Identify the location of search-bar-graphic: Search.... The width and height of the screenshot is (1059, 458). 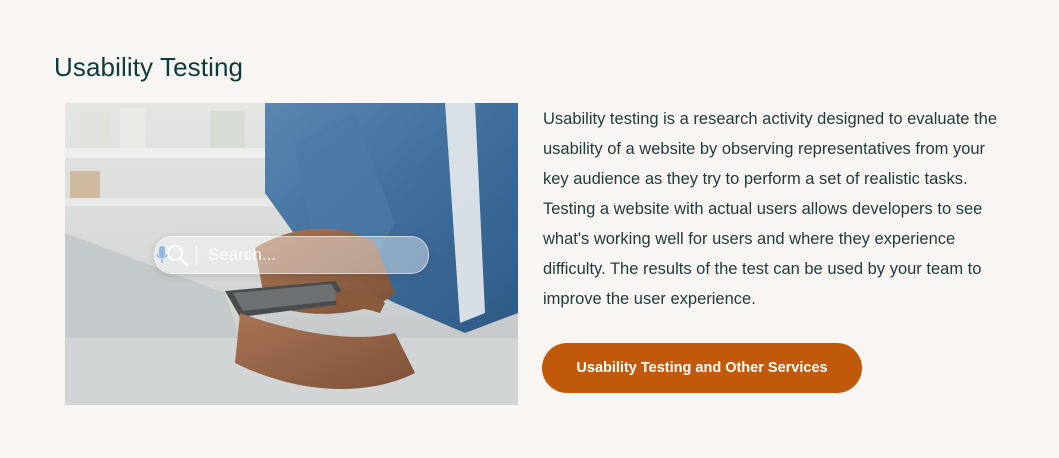
(291, 255).